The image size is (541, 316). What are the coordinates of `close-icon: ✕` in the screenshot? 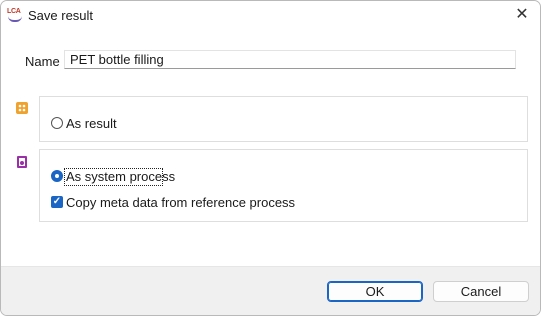 It's located at (522, 15).